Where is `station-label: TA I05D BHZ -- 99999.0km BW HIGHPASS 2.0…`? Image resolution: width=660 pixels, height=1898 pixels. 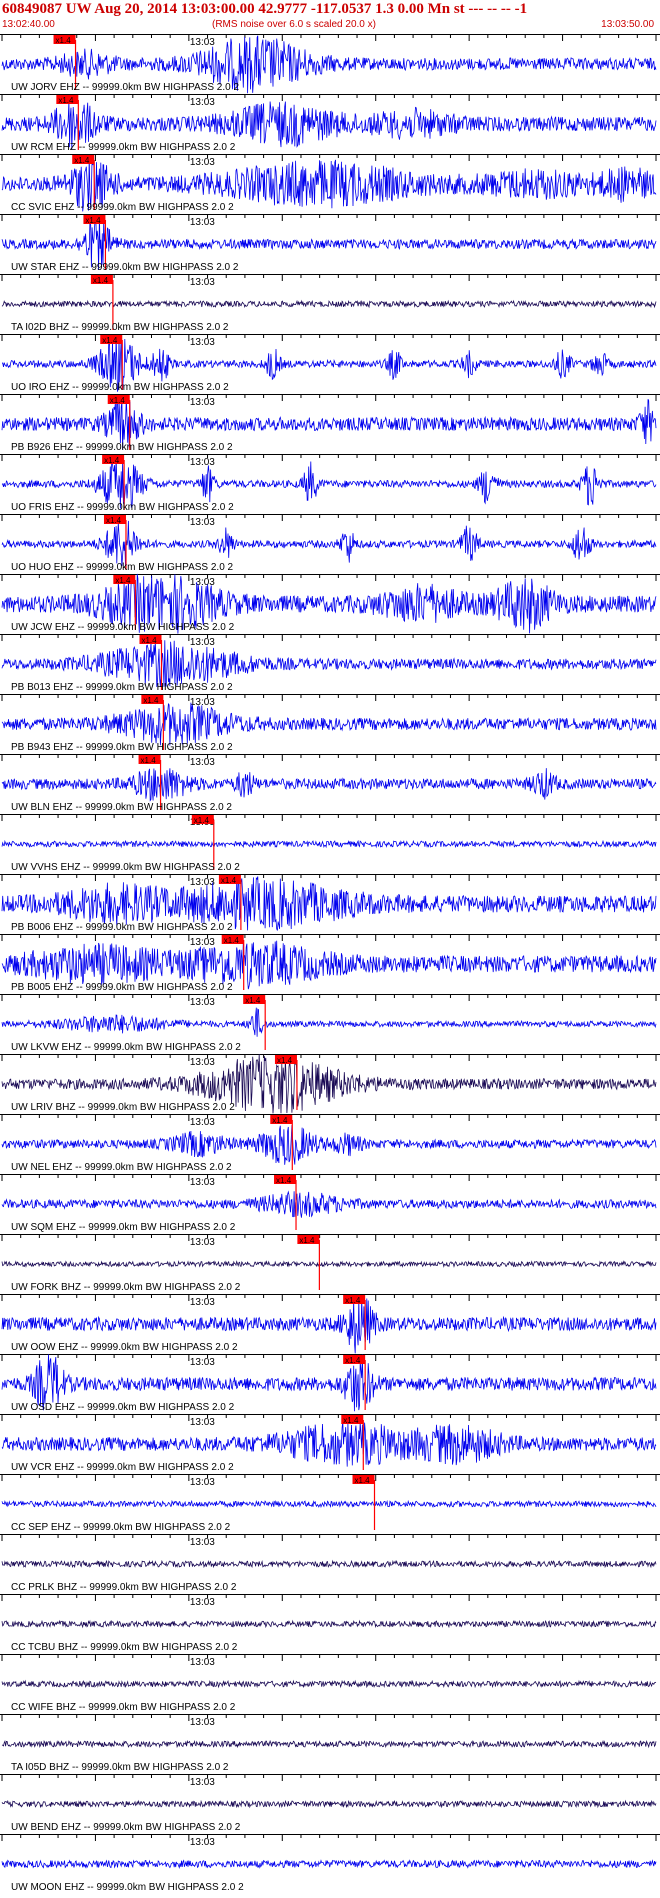 station-label: TA I05D BHZ -- 99999.0km BW HIGHPASS 2.0… is located at coordinates (120, 1767).